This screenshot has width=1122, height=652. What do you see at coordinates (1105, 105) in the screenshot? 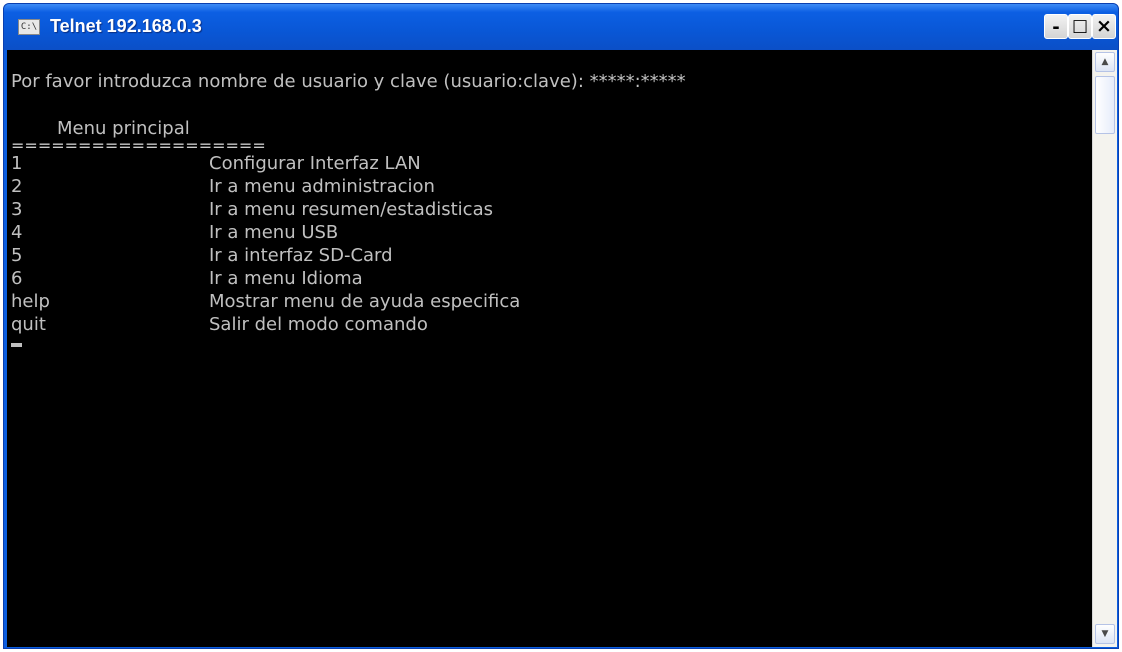
I see `scrollbar-thumb` at bounding box center [1105, 105].